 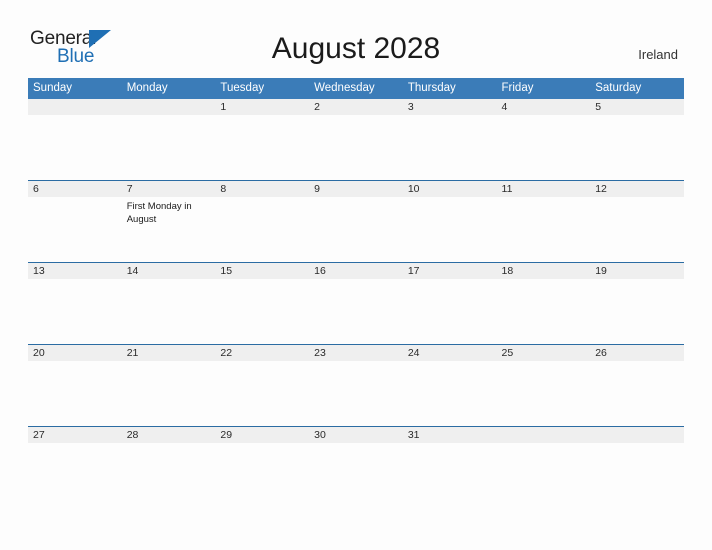 I want to click on calendar-day-cell: 20, so click(x=75, y=385).